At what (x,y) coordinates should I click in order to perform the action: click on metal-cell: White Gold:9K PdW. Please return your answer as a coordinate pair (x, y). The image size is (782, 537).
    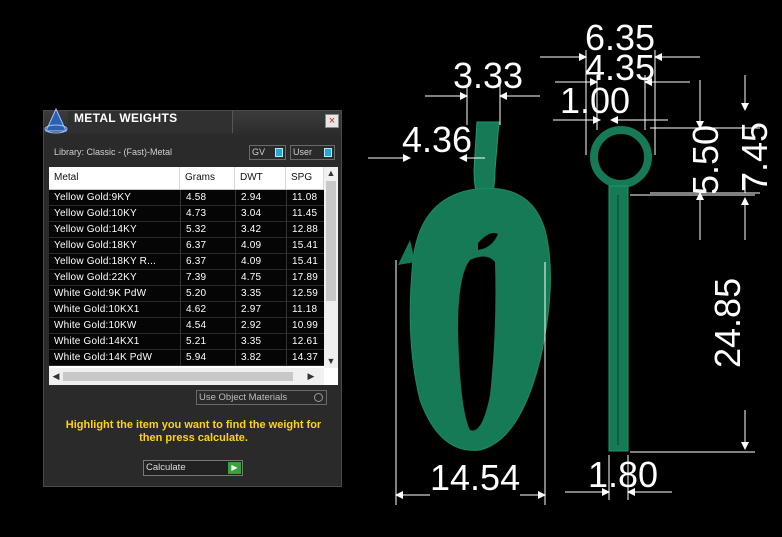
    Looking at the image, I should click on (100, 293).